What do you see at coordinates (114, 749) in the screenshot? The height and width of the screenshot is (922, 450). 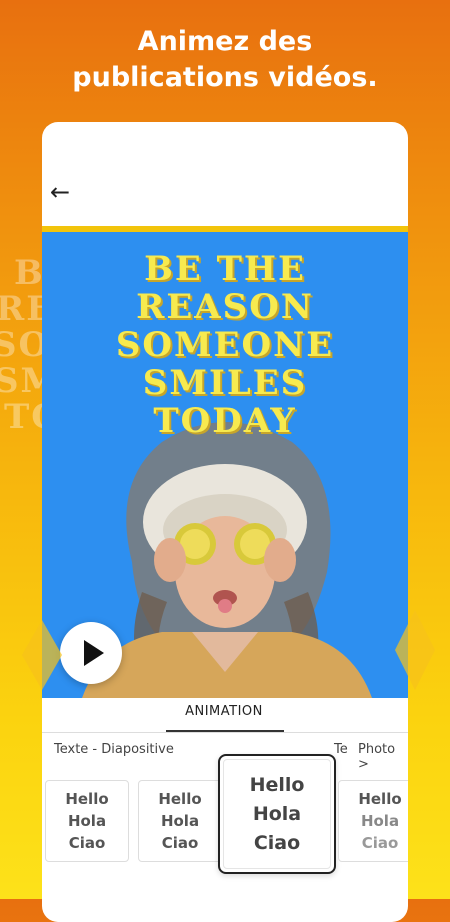 I see `category-texte-diapositive: Texte - Diapositive` at bounding box center [114, 749].